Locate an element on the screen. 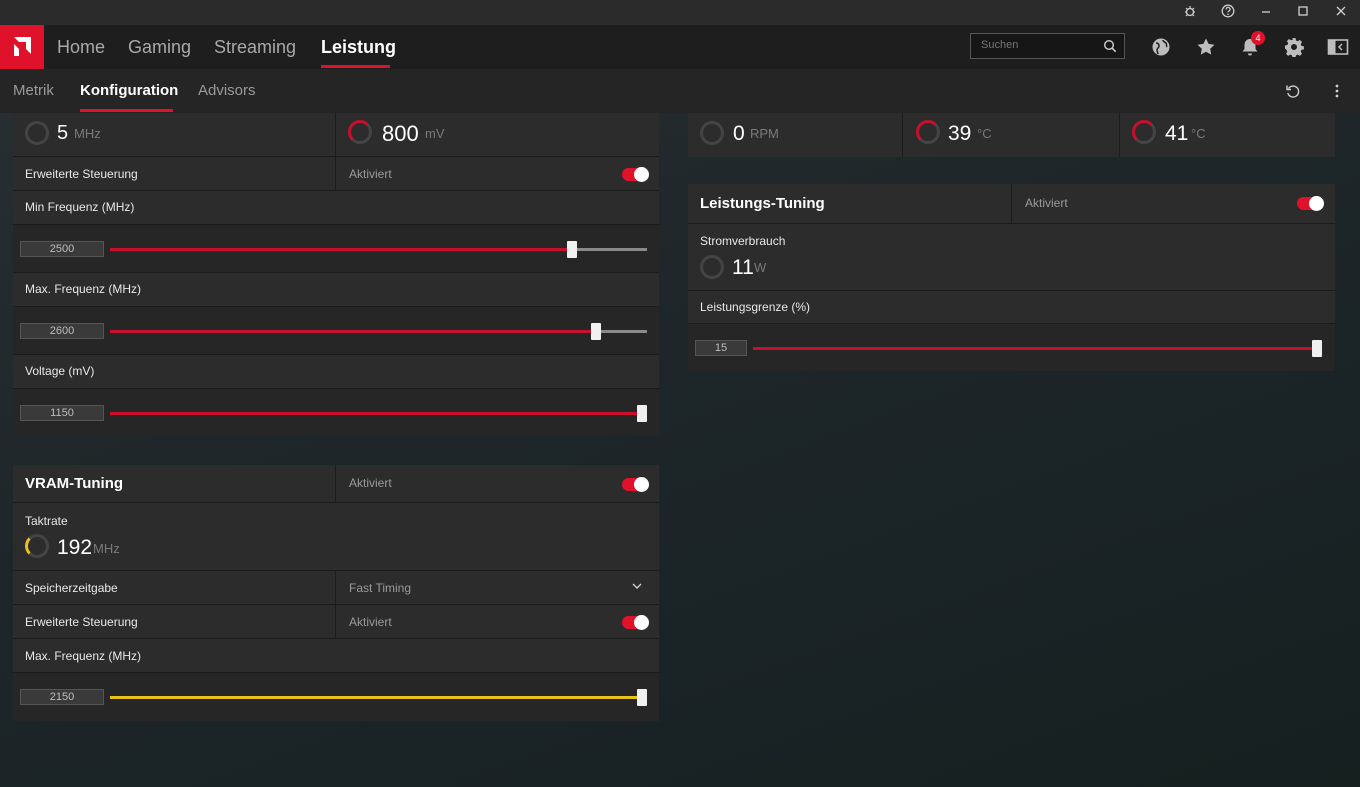 The image size is (1360, 787). star-icon is located at coordinates (1207, 48).